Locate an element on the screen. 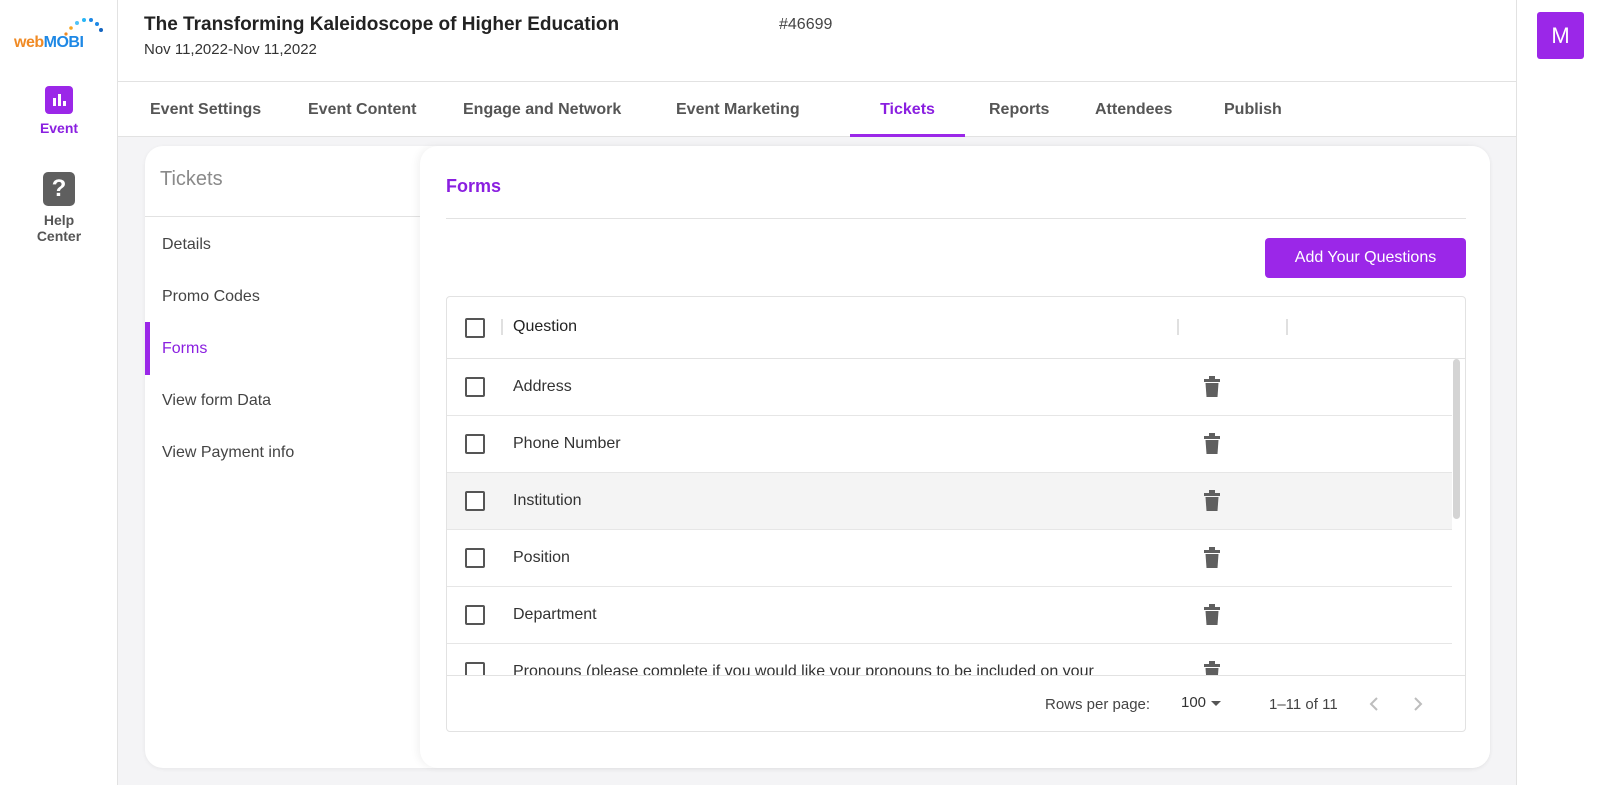  question-cell: Institution is located at coordinates (547, 500).